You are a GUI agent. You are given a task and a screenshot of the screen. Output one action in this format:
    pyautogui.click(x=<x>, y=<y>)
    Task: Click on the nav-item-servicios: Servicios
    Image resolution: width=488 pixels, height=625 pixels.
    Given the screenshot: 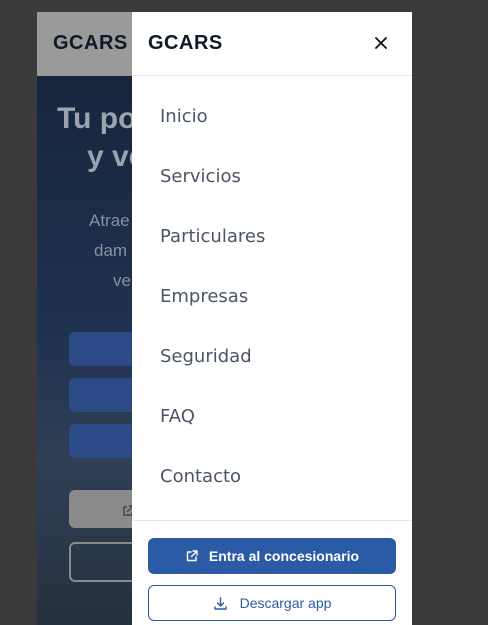 What is the action you would take?
    pyautogui.click(x=272, y=166)
    